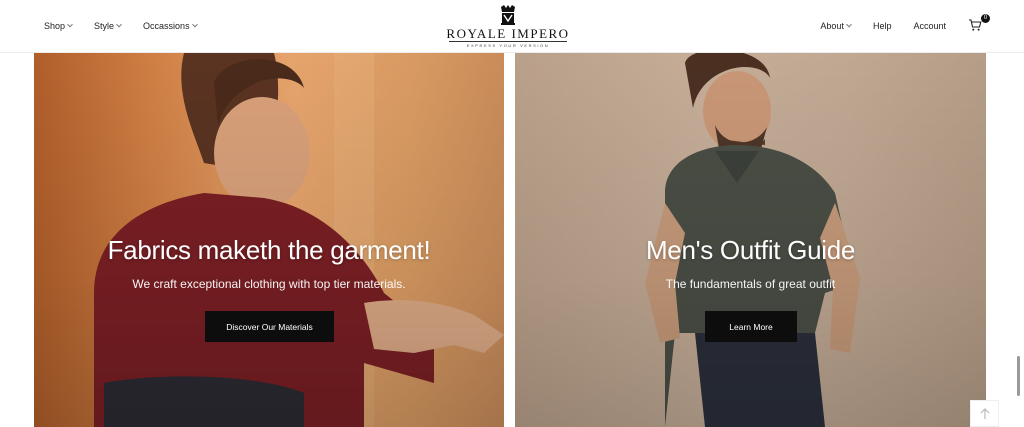 The height and width of the screenshot is (427, 1024). I want to click on nav-help-label: Help, so click(882, 26).